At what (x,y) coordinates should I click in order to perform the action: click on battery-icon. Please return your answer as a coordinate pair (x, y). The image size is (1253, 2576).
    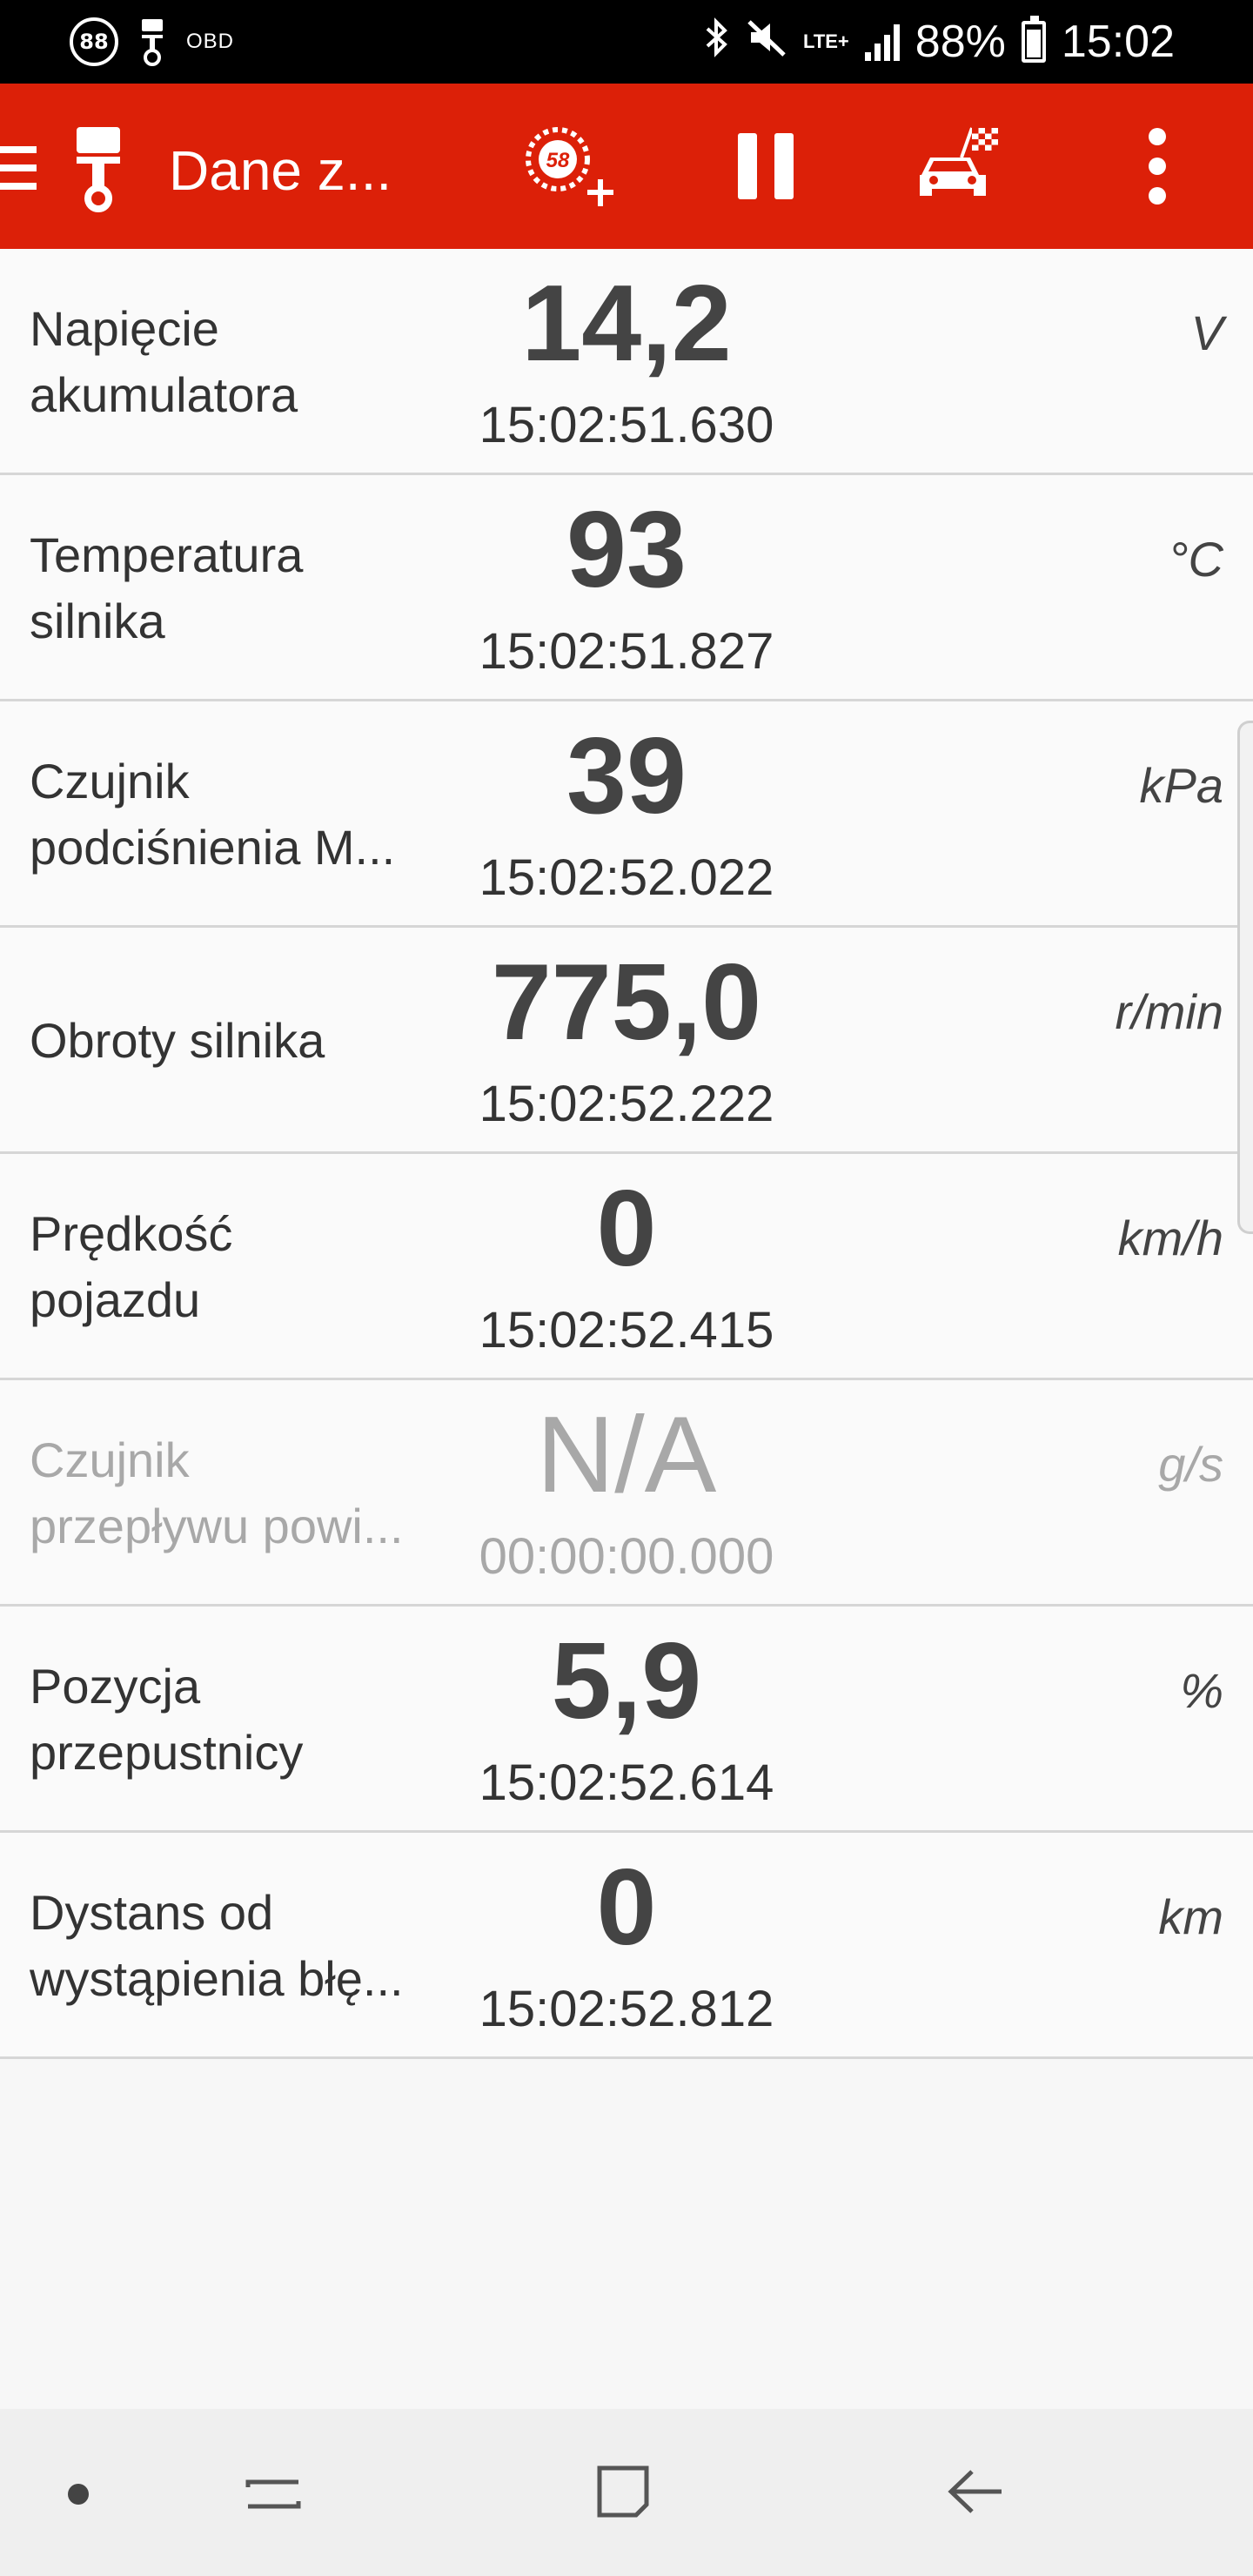
    Looking at the image, I should click on (1033, 40).